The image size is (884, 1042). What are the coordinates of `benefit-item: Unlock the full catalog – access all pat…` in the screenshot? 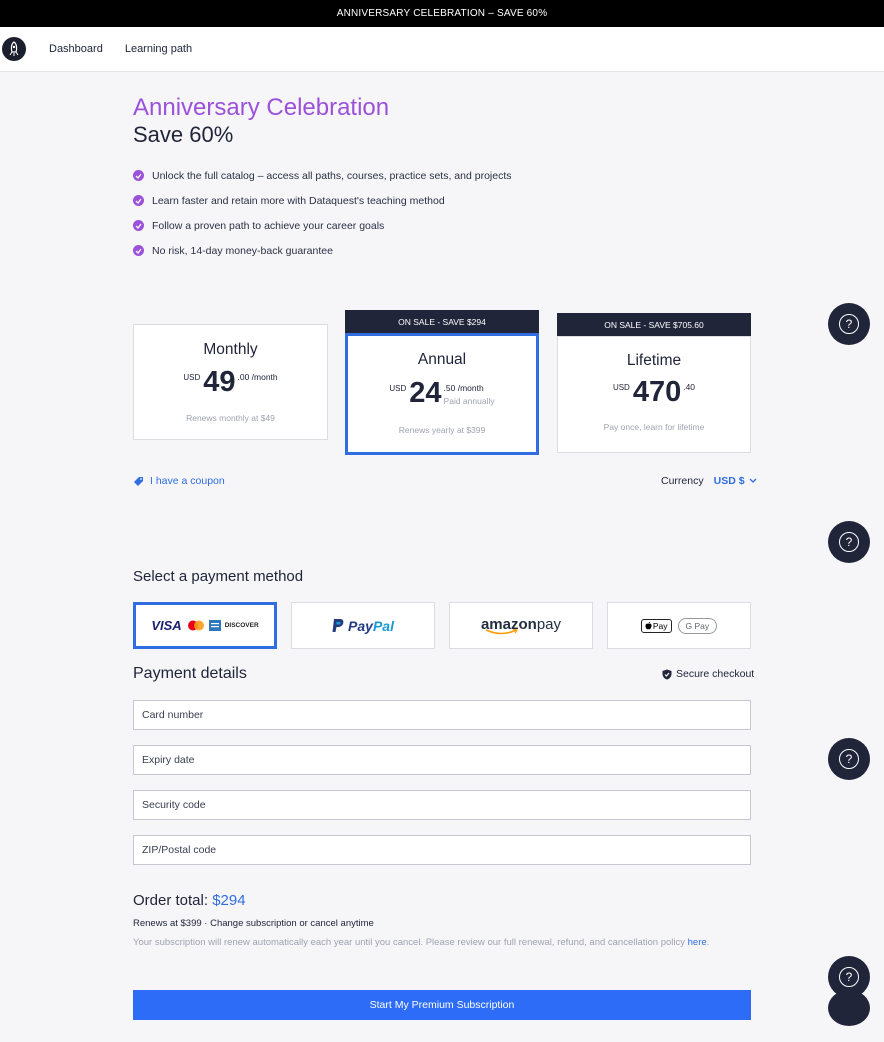 It's located at (322, 175).